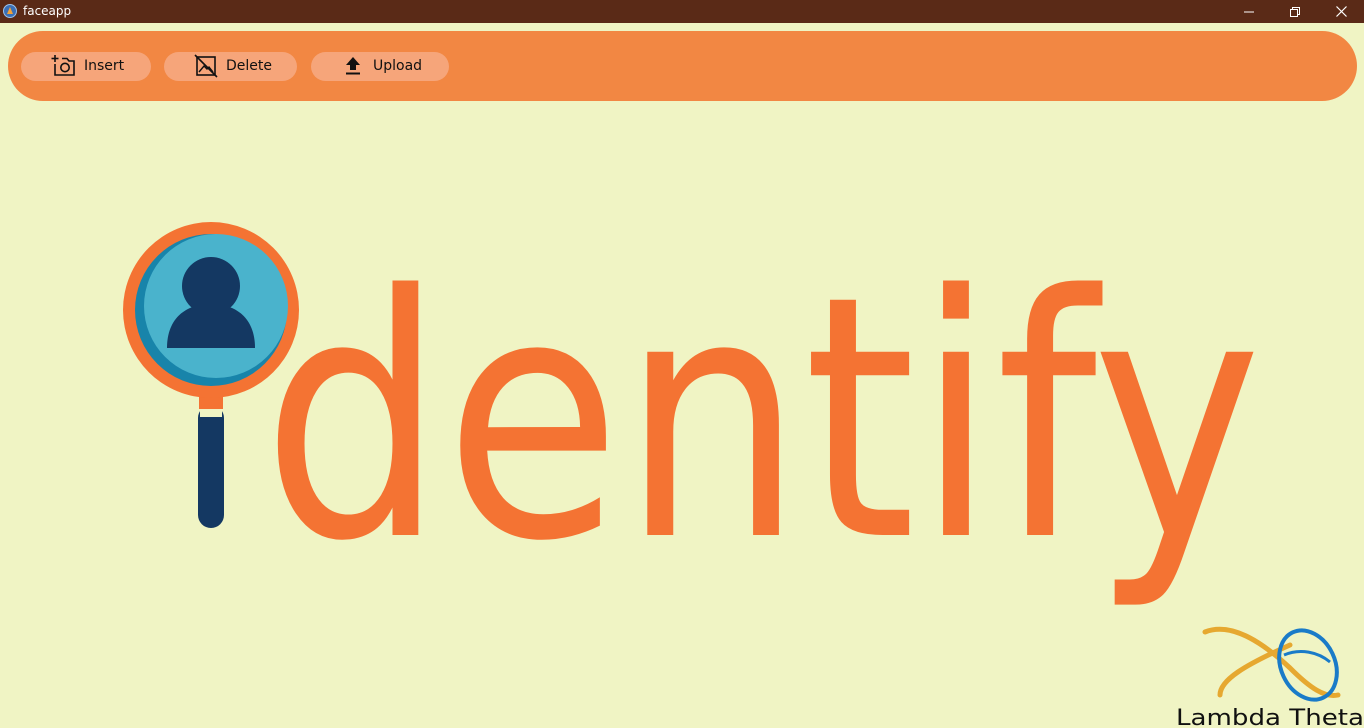 The height and width of the screenshot is (728, 1364). I want to click on lambda-theta-logo-icon: Lambda Theta, so click(1270, 677).